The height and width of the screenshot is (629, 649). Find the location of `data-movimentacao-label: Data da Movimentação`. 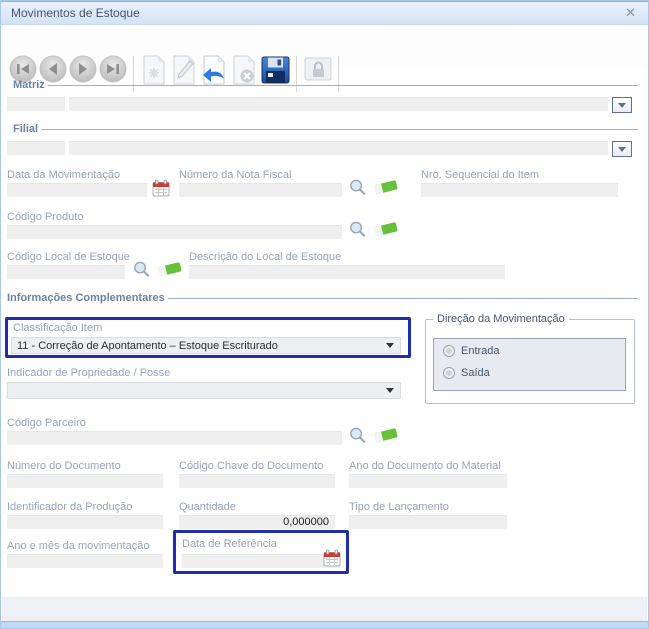

data-movimentacao-label: Data da Movimentação is located at coordinates (64, 175).